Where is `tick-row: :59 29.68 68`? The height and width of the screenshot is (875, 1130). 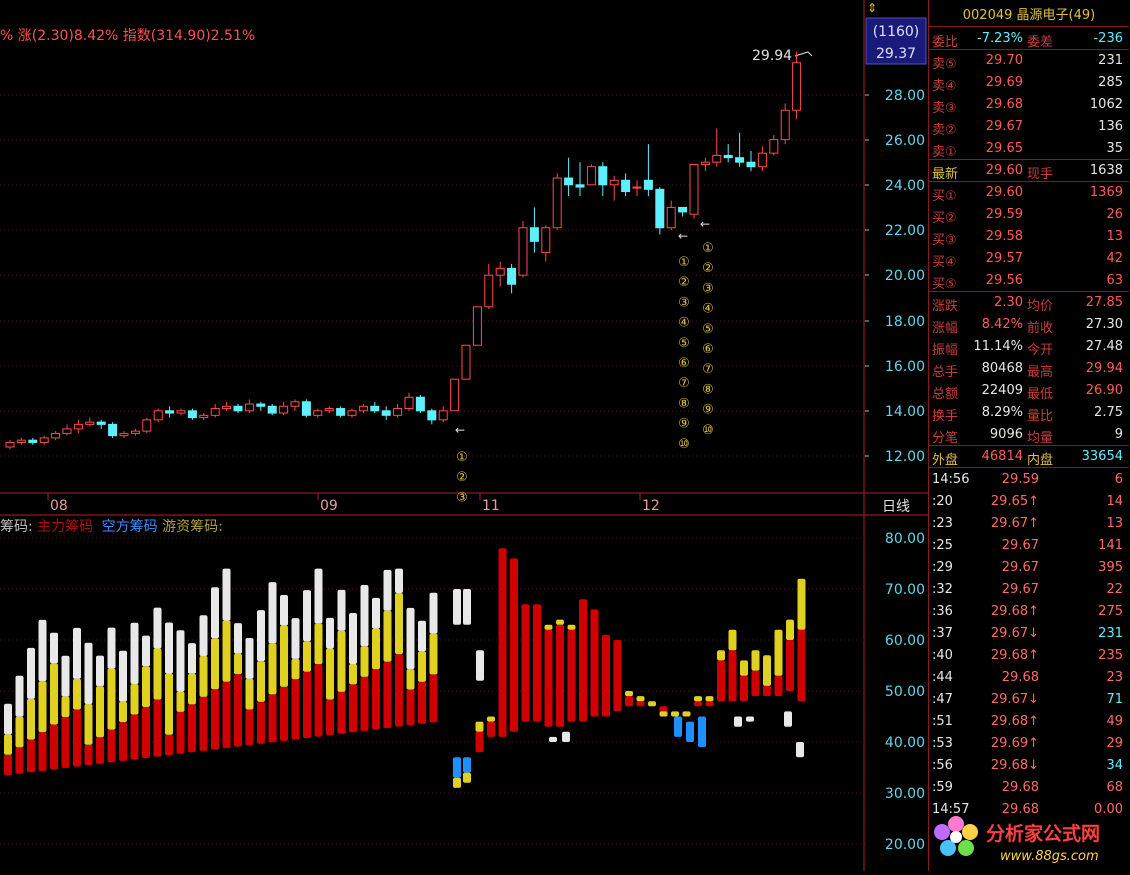 tick-row: :59 29.68 68 is located at coordinates (1029, 788).